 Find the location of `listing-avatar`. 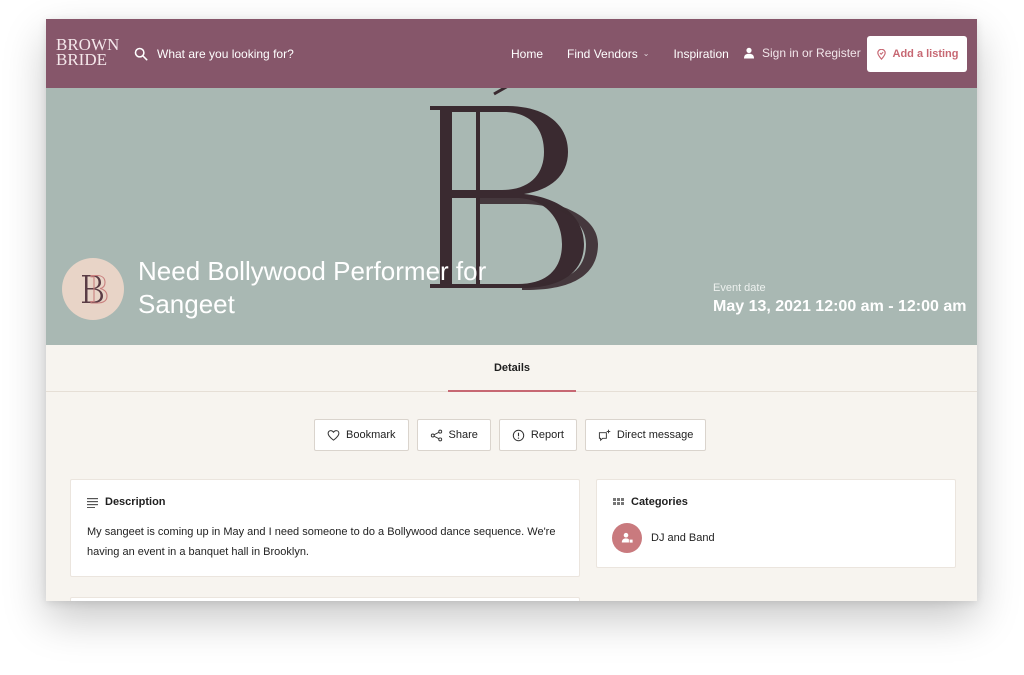

listing-avatar is located at coordinates (93, 289).